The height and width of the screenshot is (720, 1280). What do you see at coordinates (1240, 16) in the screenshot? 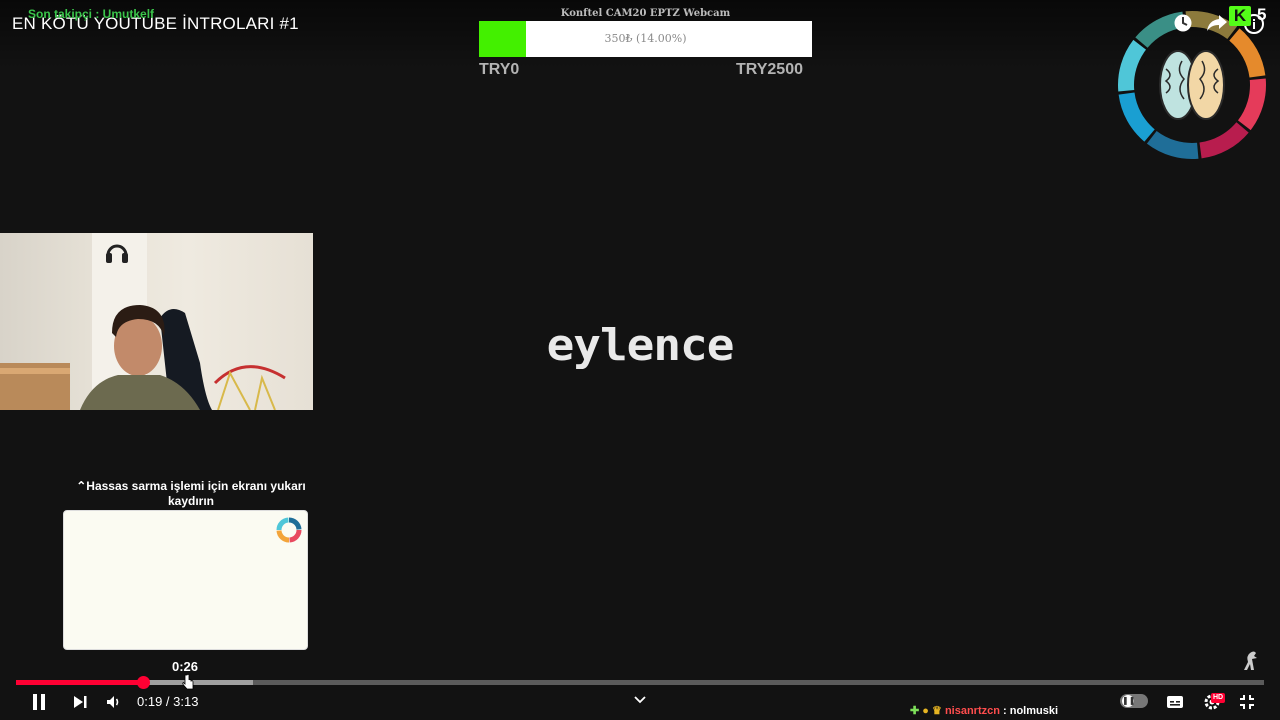
I see `kick-logo: K` at bounding box center [1240, 16].